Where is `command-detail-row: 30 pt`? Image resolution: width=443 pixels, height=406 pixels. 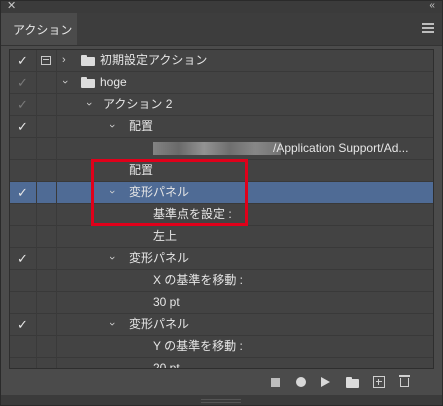 command-detail-row: 30 pt is located at coordinates (221, 303).